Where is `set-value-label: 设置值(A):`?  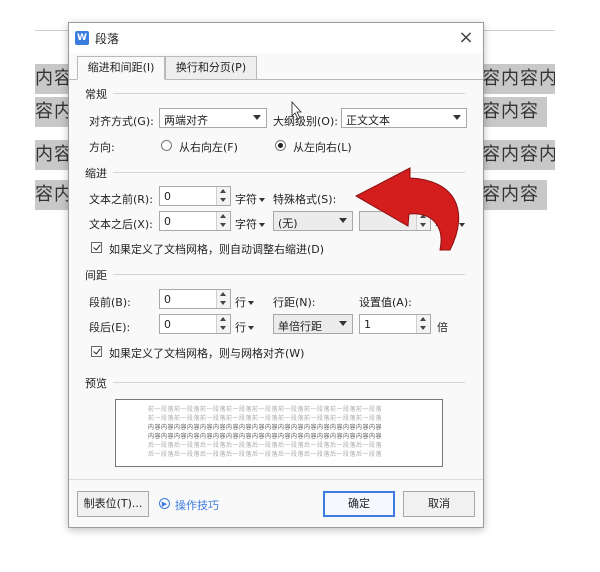 set-value-label: 设置值(A): is located at coordinates (385, 302).